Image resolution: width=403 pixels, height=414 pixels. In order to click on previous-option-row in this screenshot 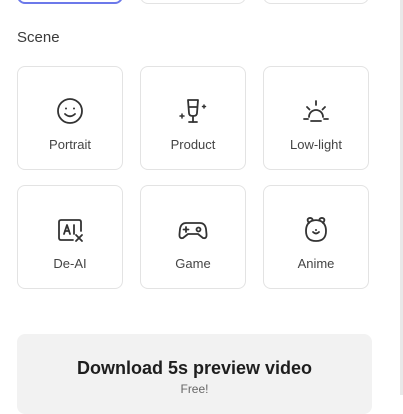, I will do `click(194, 2)`.